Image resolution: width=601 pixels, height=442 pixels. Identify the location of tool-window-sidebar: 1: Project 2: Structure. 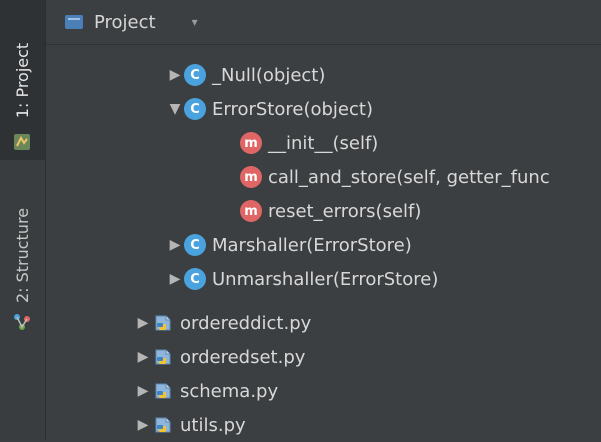
(23, 220).